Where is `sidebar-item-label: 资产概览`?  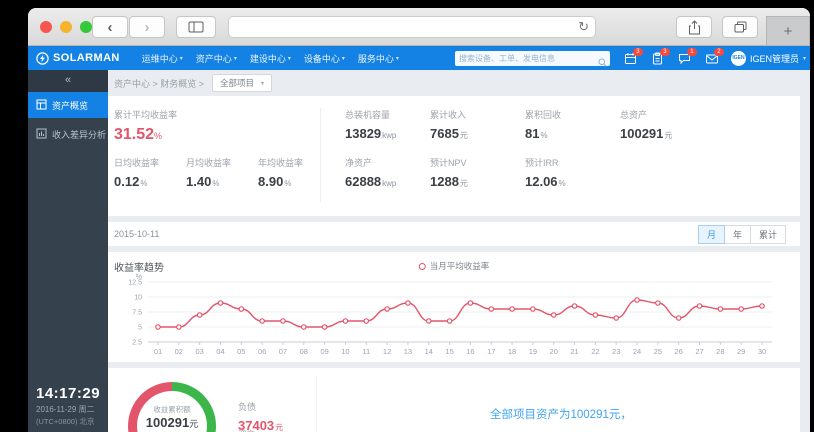
sidebar-item-label: 资产概览 is located at coordinates (70, 105).